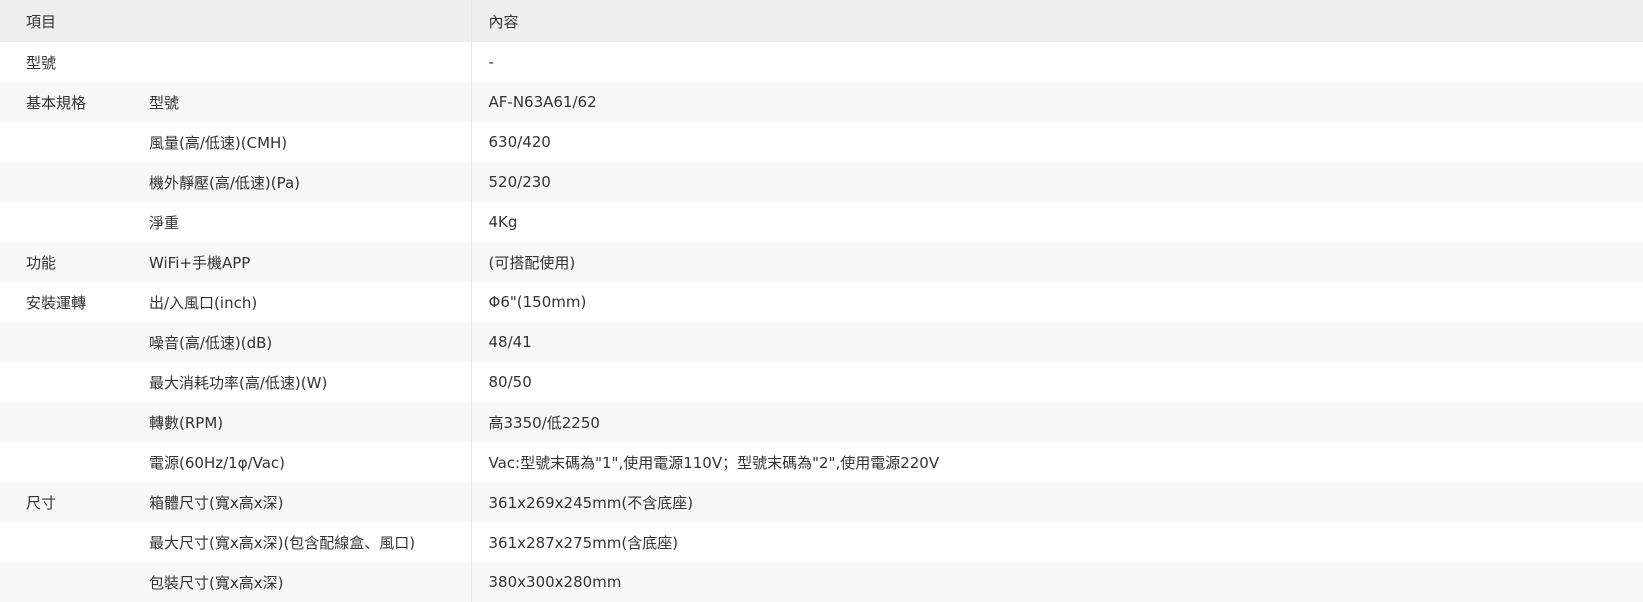 The image size is (1643, 602). What do you see at coordinates (41, 21) in the screenshot?
I see `header-item: 項目` at bounding box center [41, 21].